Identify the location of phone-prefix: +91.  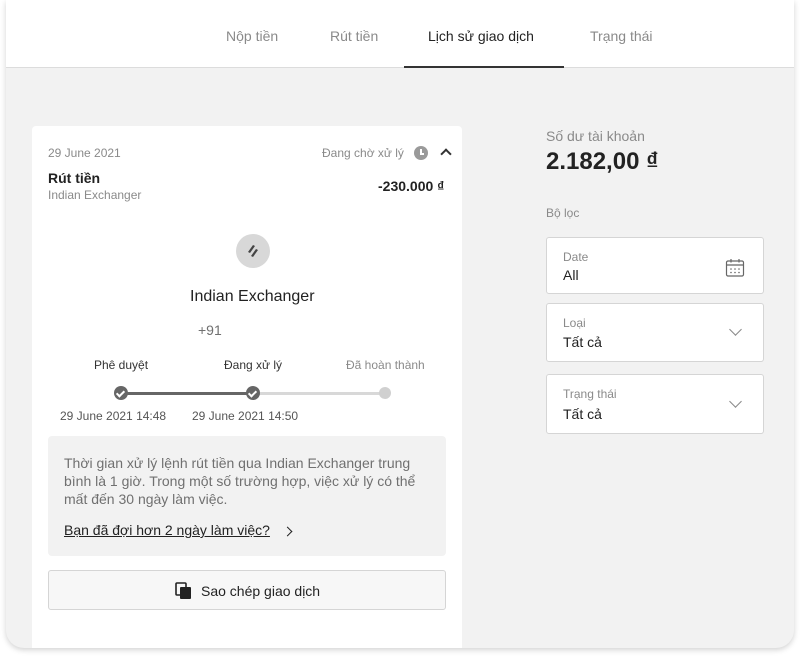
(210, 330).